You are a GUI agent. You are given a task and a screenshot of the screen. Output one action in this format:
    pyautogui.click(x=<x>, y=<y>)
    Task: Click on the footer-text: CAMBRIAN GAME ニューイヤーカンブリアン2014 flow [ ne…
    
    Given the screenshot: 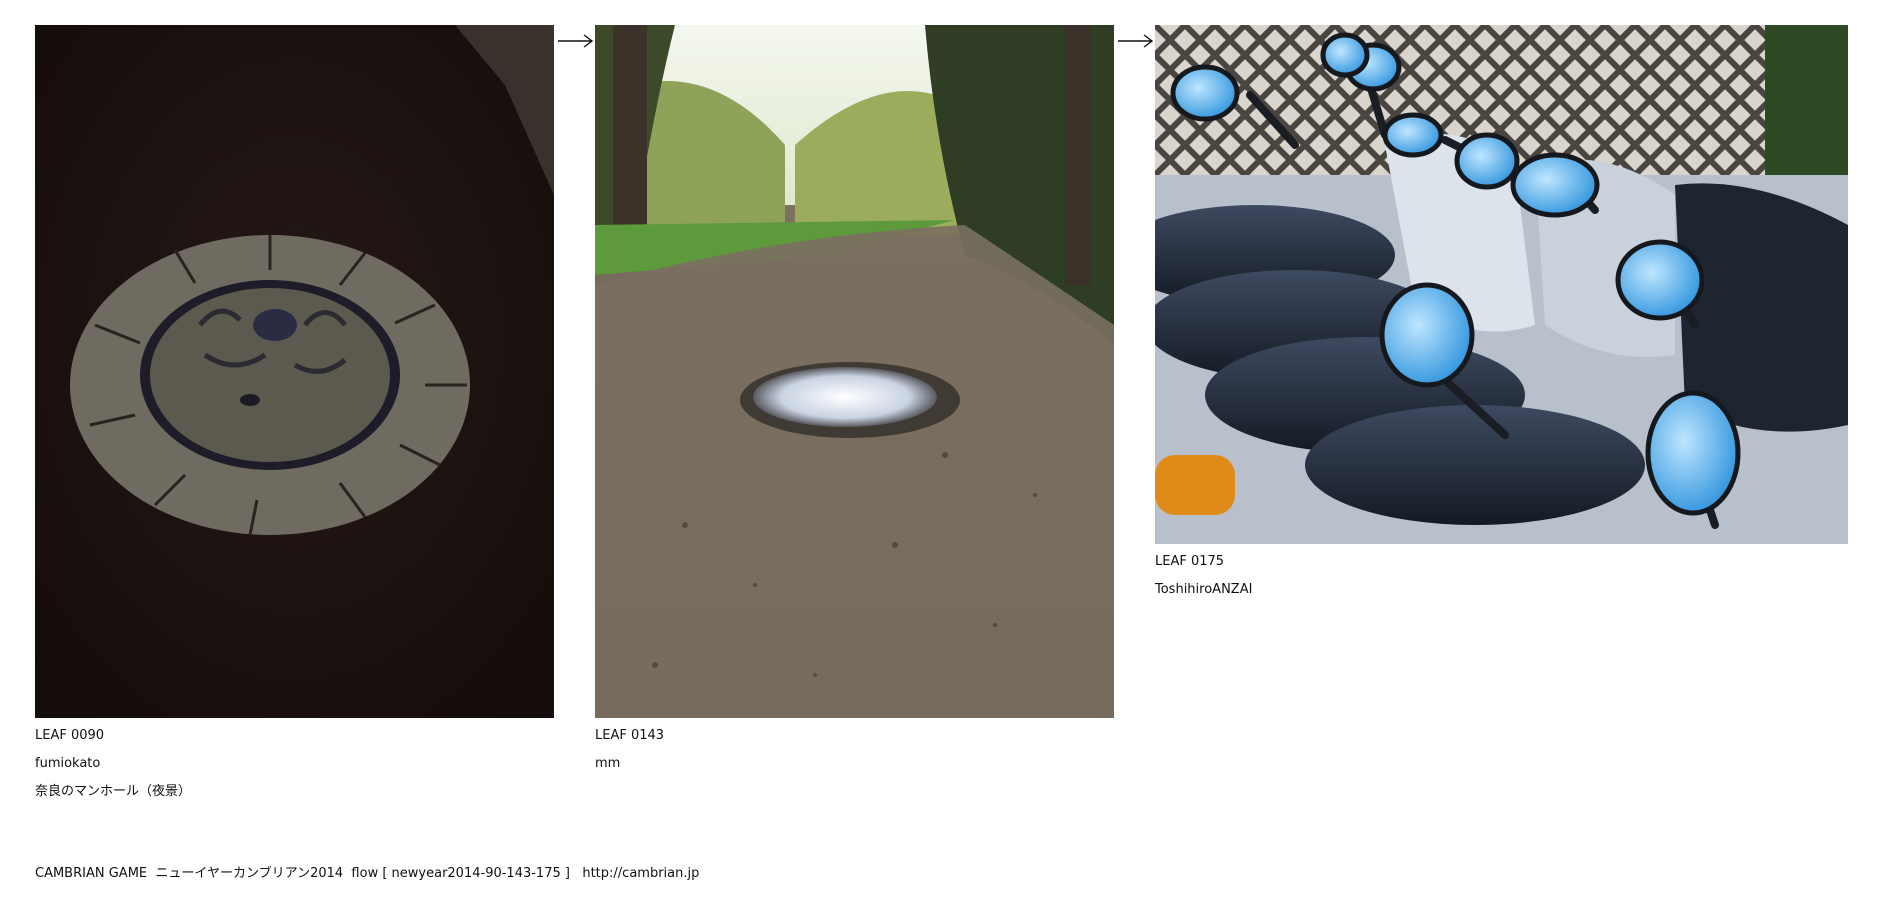 What is the action you would take?
    pyautogui.click(x=309, y=873)
    